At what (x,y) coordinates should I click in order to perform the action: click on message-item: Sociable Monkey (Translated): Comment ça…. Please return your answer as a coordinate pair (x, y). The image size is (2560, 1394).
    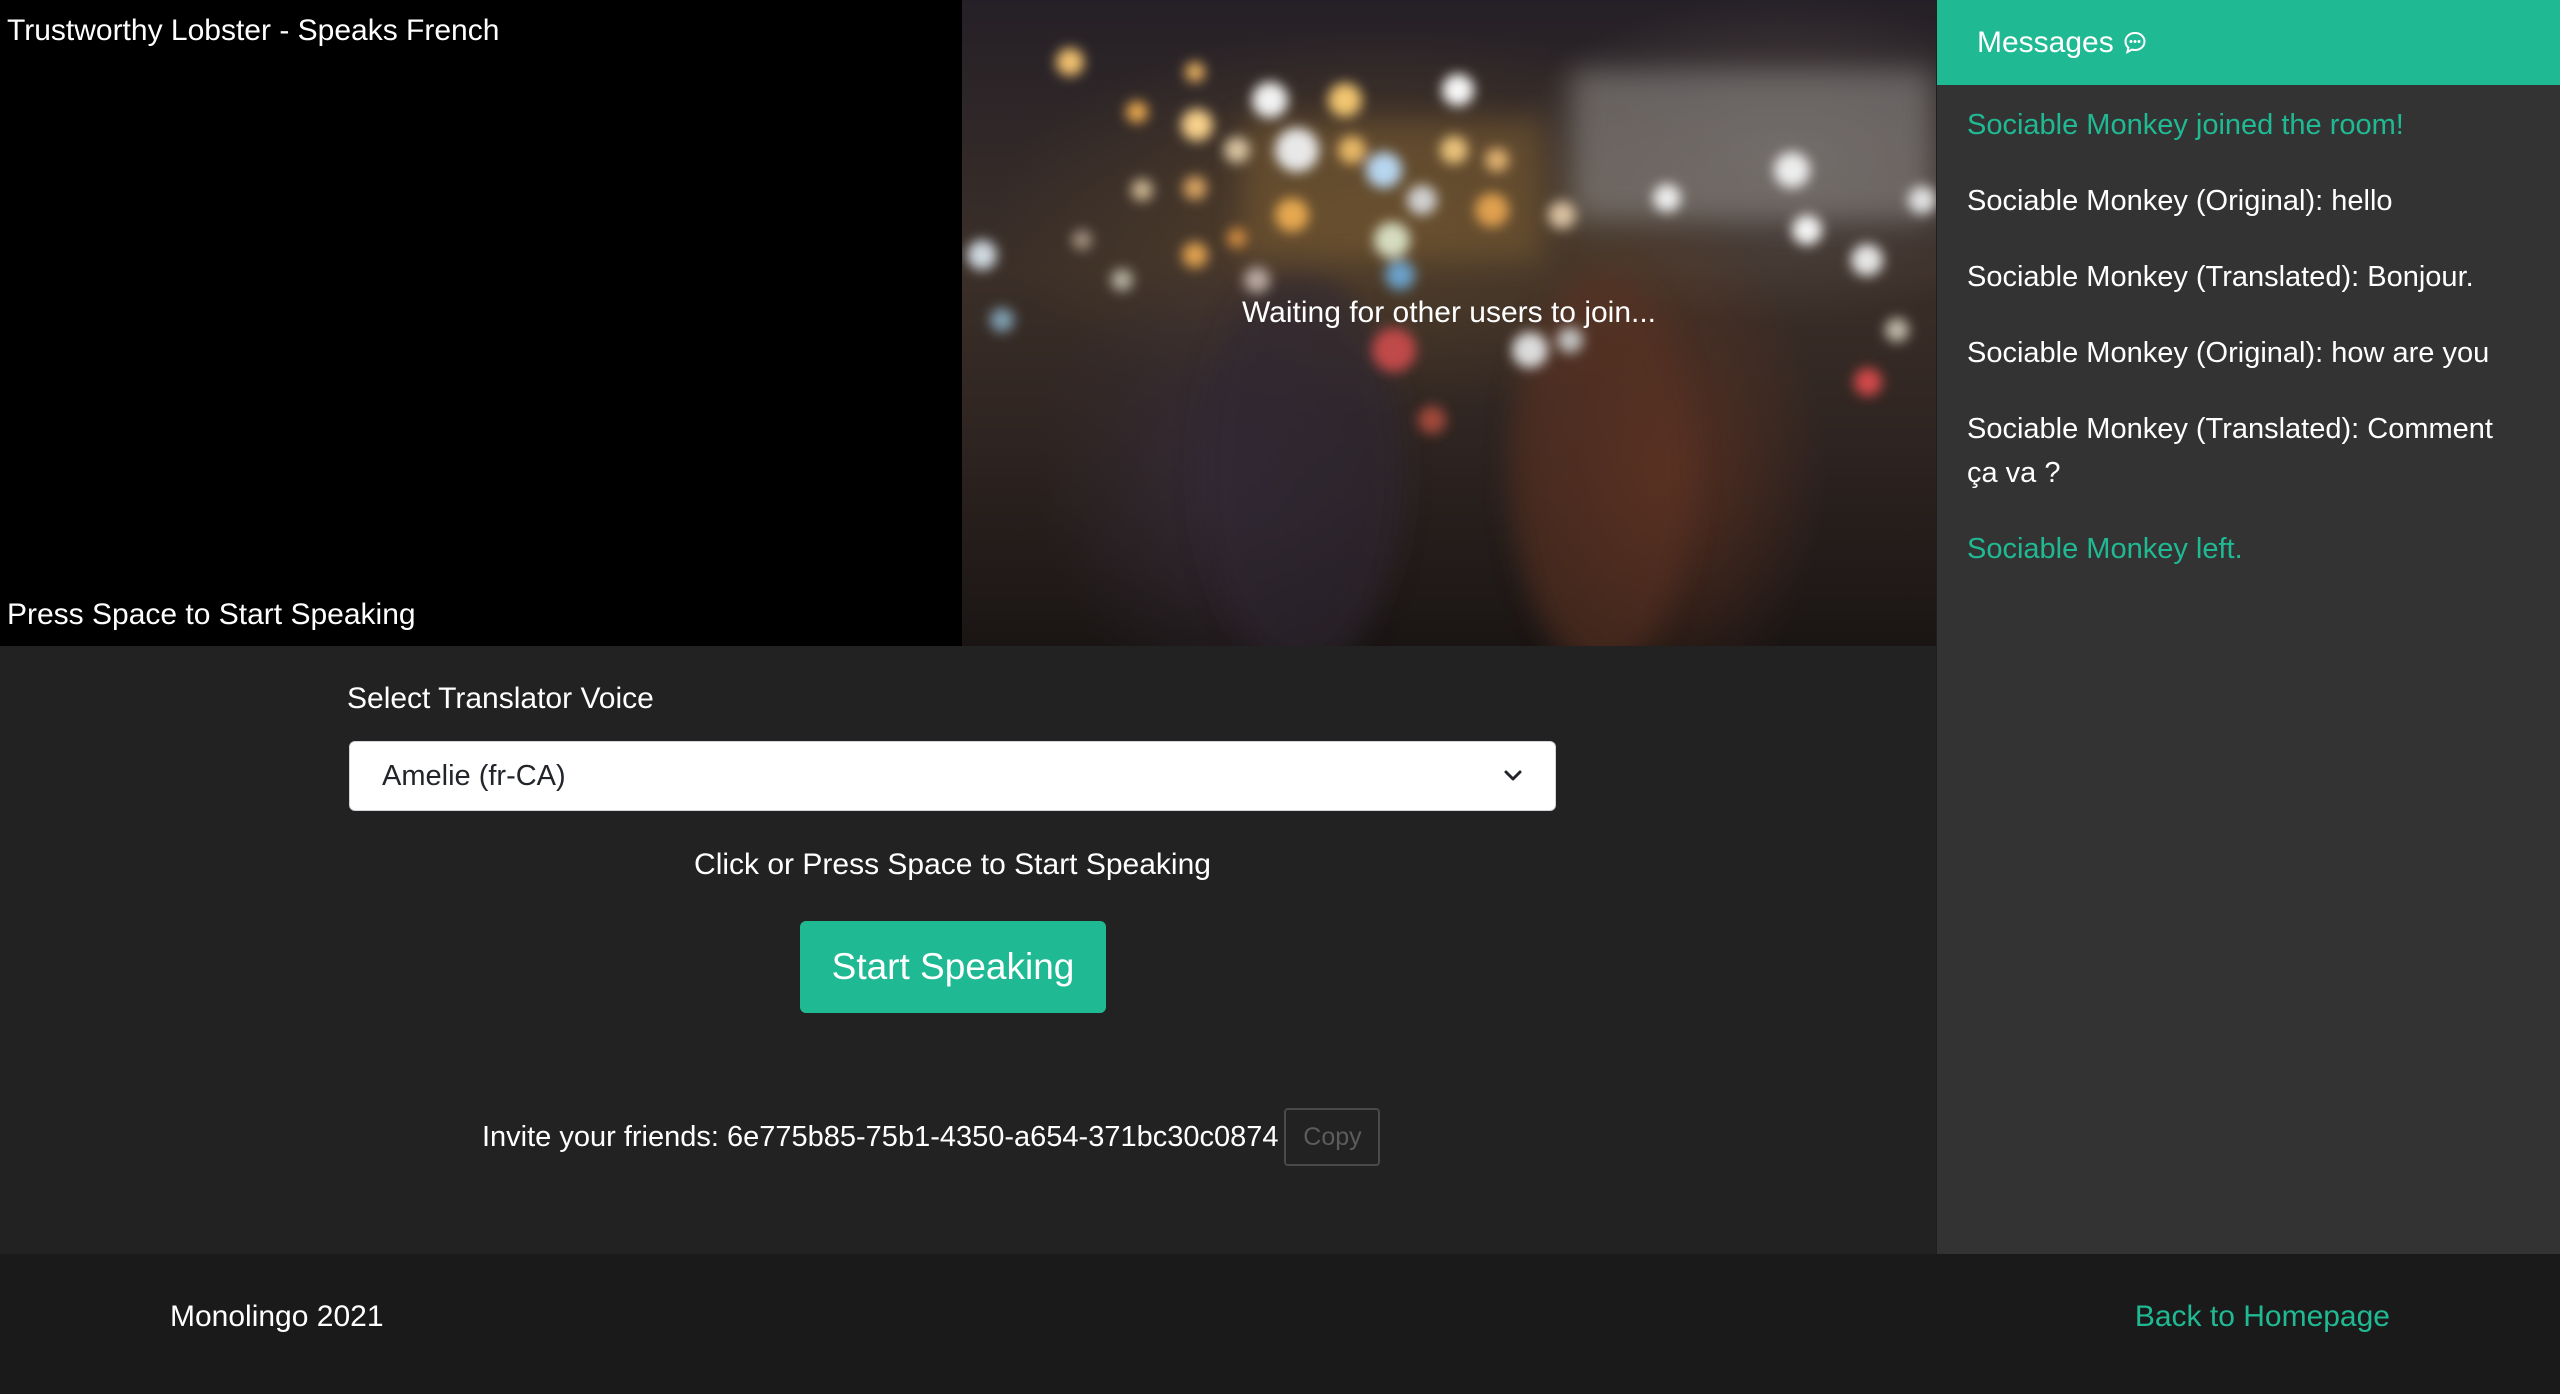
    Looking at the image, I should click on (2230, 451).